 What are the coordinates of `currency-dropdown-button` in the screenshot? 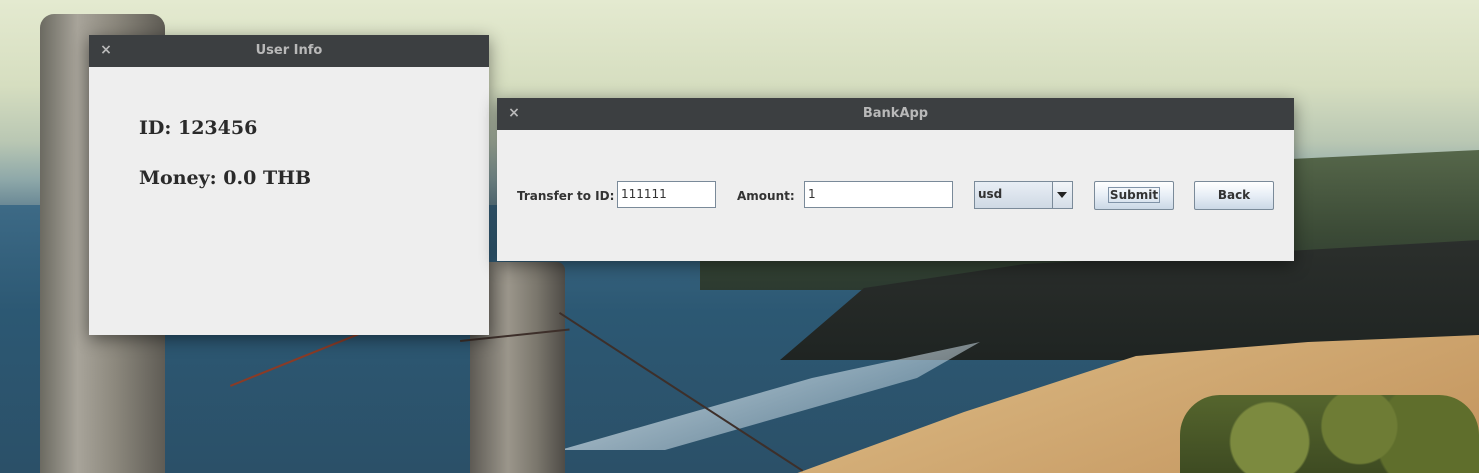 It's located at (1062, 195).